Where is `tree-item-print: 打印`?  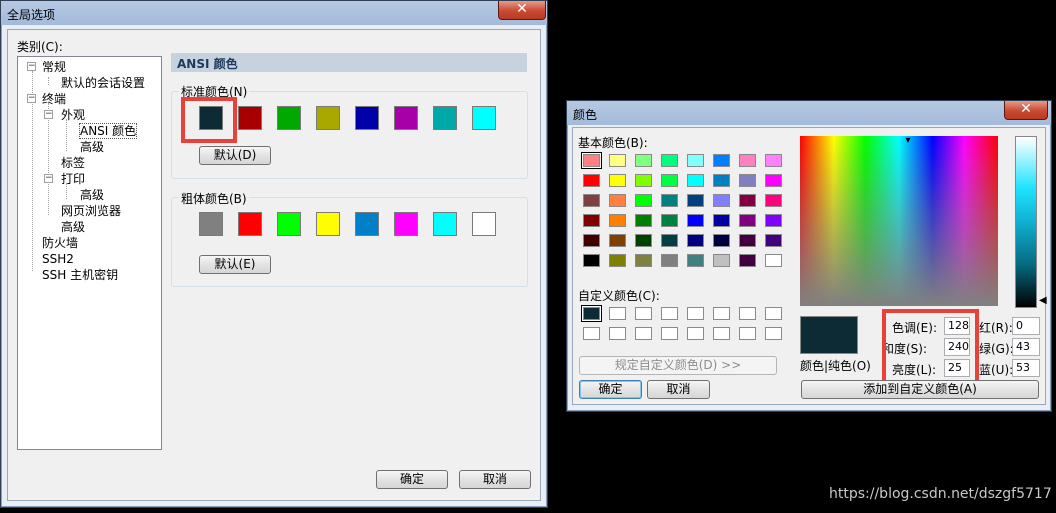 tree-item-print: 打印 is located at coordinates (73, 179).